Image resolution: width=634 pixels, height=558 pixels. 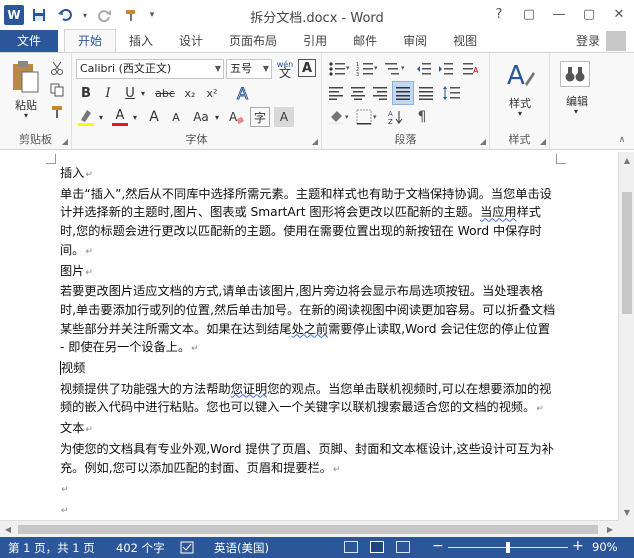 What do you see at coordinates (397, 117) in the screenshot?
I see `sort-icon: AZ` at bounding box center [397, 117].